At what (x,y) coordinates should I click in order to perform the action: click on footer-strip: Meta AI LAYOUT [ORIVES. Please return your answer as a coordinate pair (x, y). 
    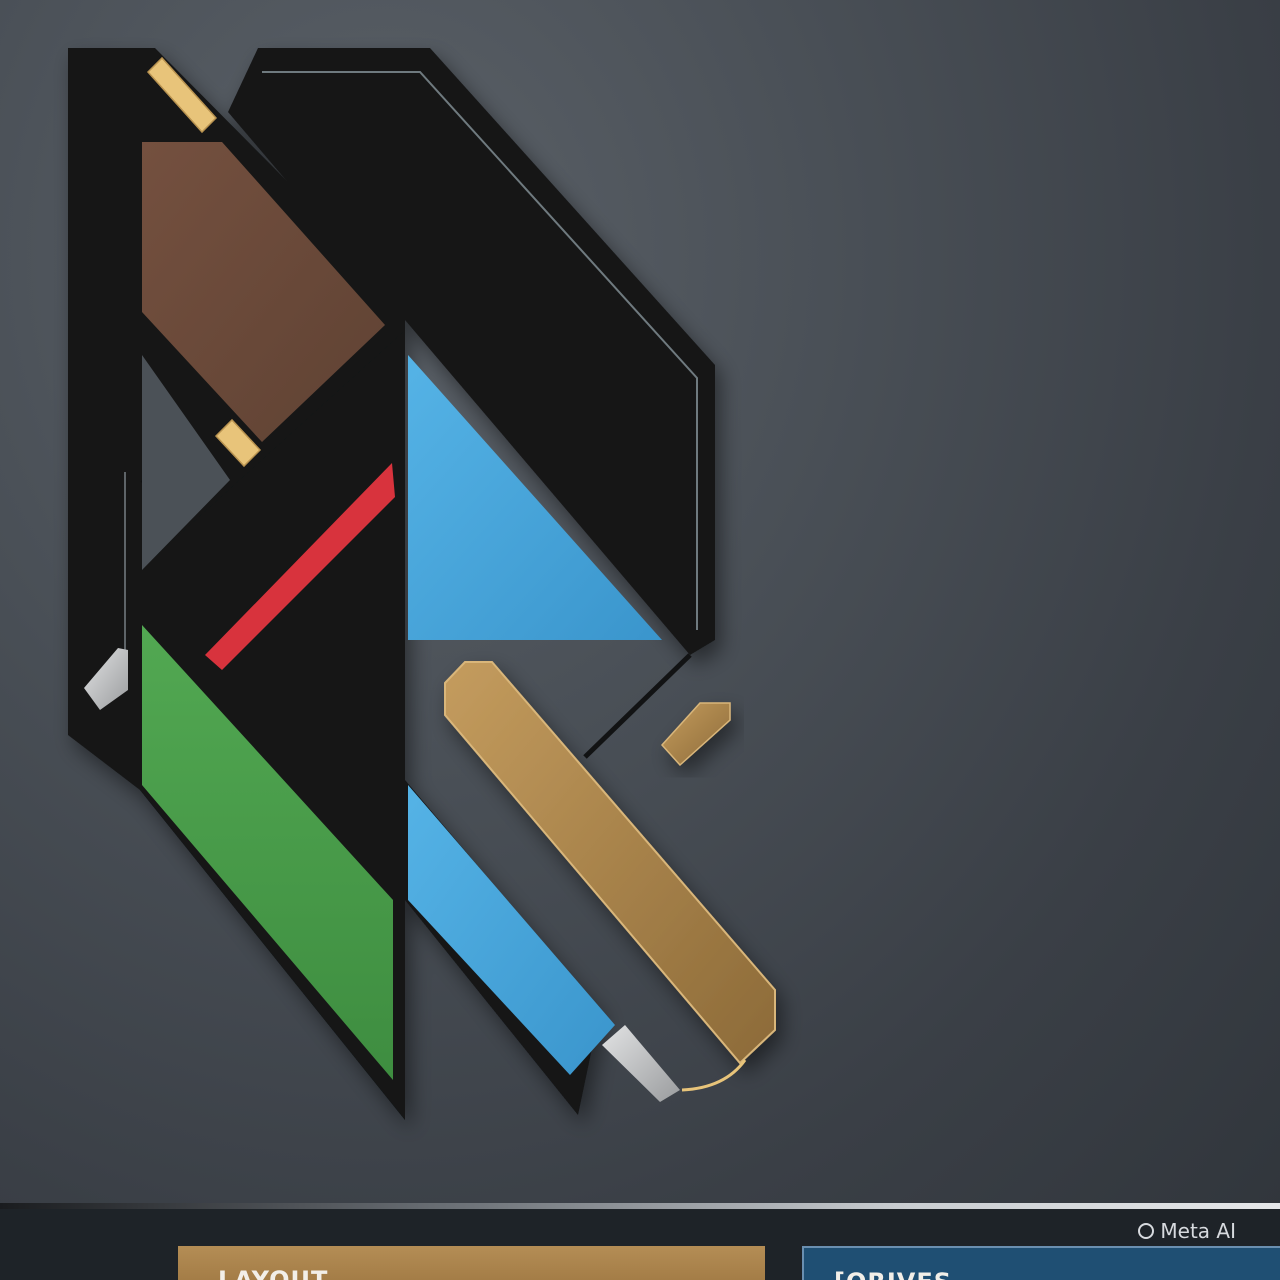
    Looking at the image, I should click on (640, 1244).